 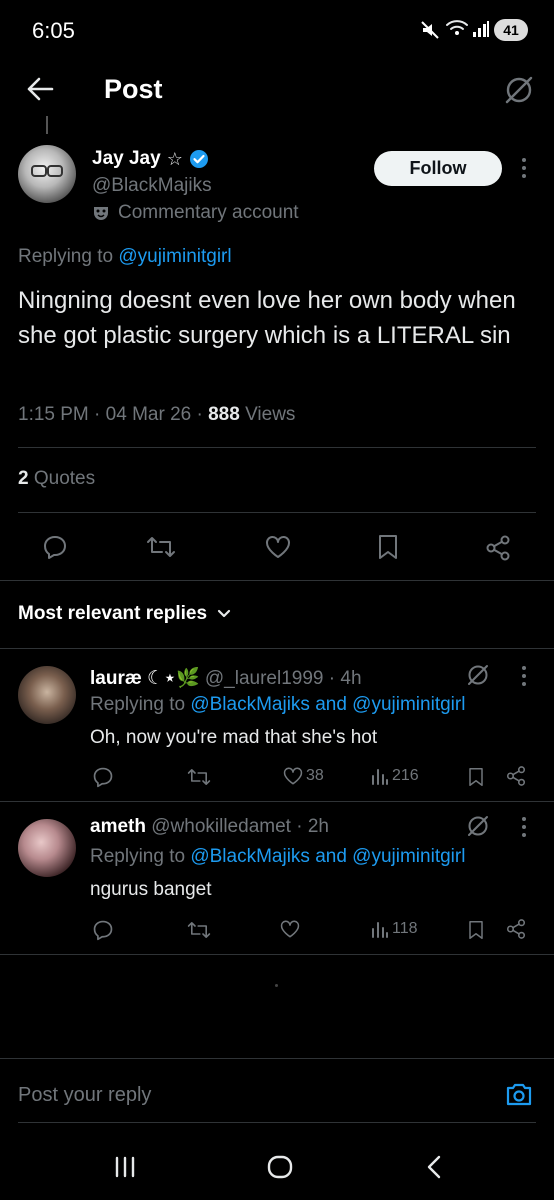 I want to click on author-name-row: Jay Jay ☆, so click(x=150, y=159).